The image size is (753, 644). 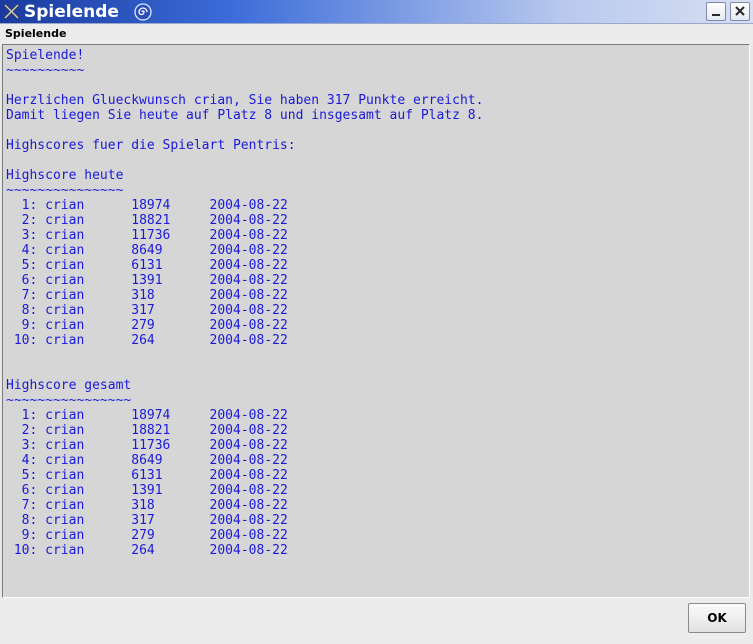 I want to click on score-points: 18974, so click(x=151, y=205).